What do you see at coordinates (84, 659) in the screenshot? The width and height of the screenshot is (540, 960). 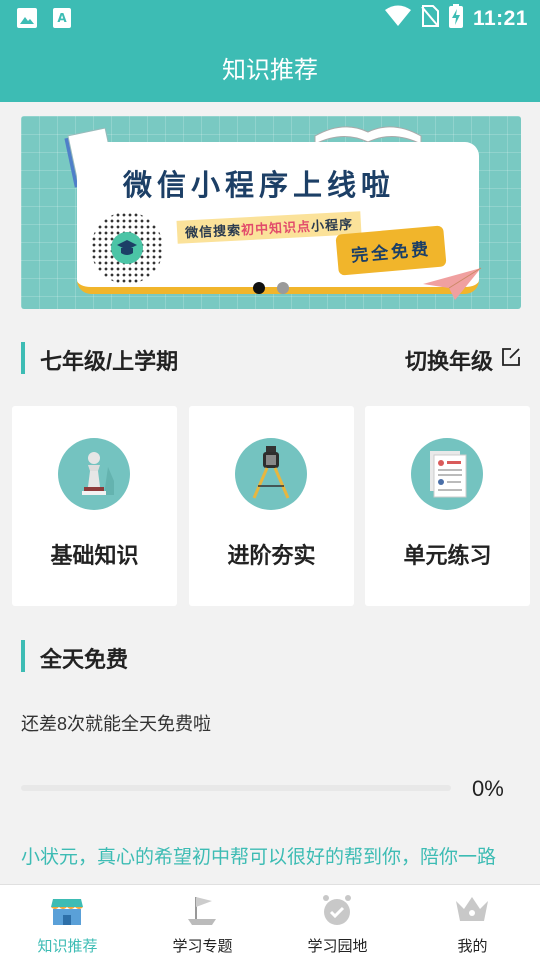 I see `free-title: 全天免费` at bounding box center [84, 659].